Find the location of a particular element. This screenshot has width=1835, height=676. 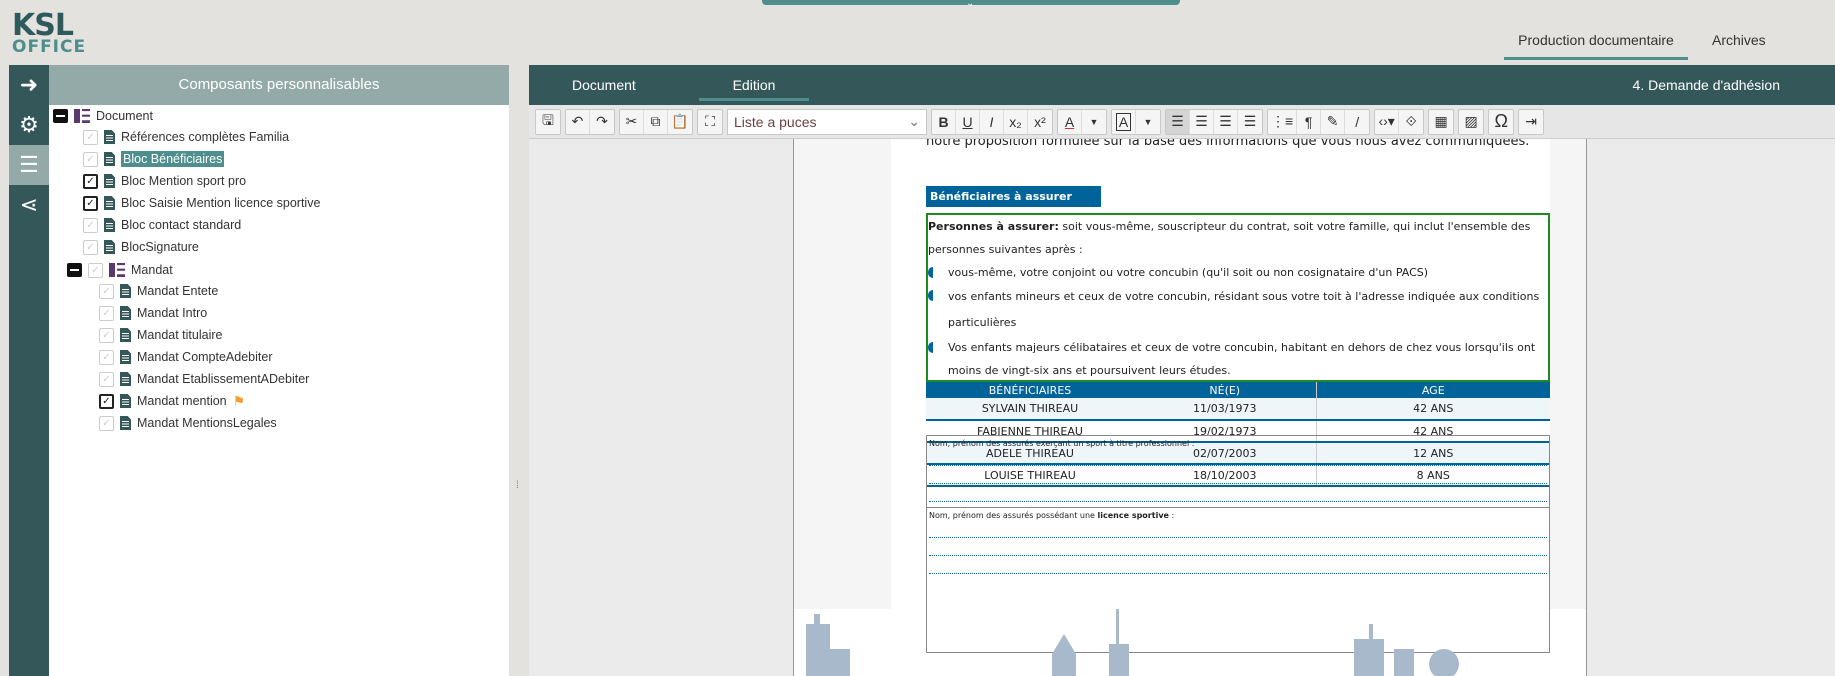

pilcrow-icon: ¶ is located at coordinates (1309, 121).